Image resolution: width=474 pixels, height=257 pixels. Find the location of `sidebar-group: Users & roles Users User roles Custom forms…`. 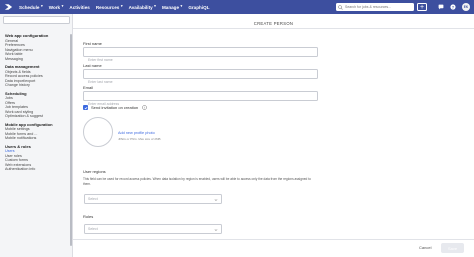

sidebar-group: Users & roles Users User roles Custom forms… is located at coordinates (35, 158).